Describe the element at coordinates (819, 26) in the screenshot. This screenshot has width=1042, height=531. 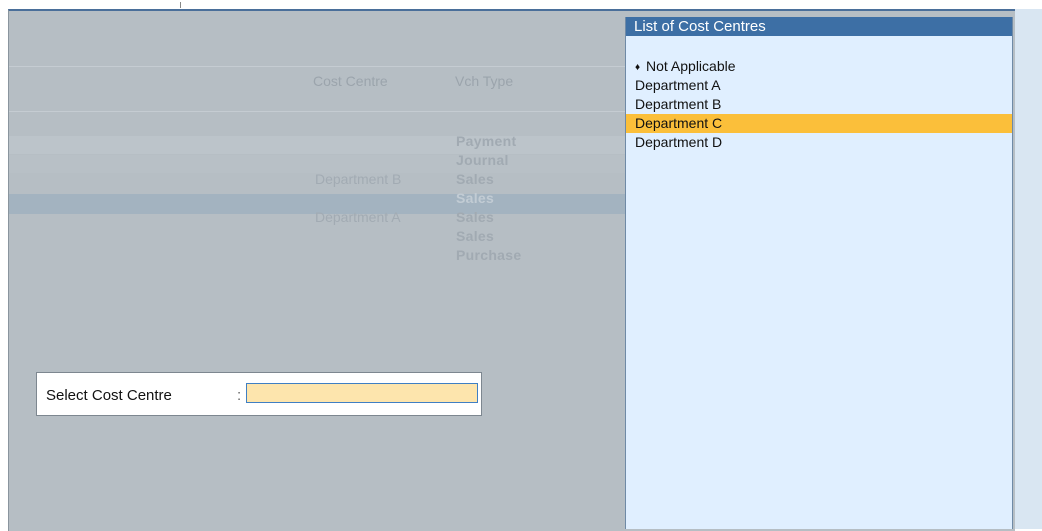
I see `list-title: List of Cost Centres` at that location.